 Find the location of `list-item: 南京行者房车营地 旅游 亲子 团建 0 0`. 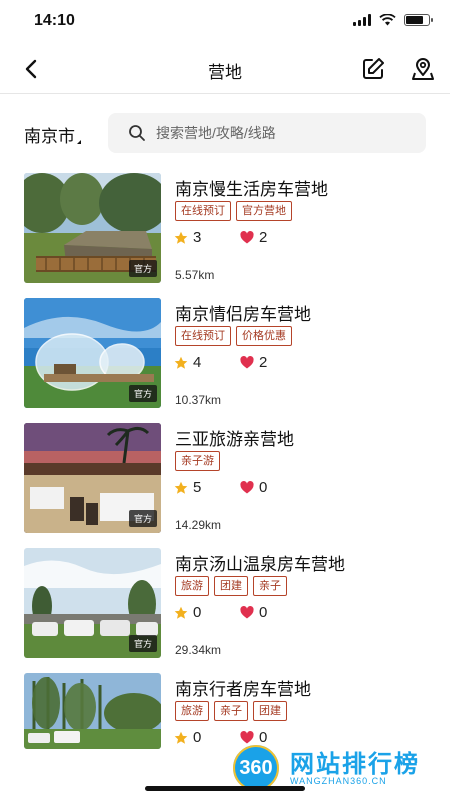

list-item: 南京行者房车营地 旅游 亲子 团建 0 0 is located at coordinates (225, 711).